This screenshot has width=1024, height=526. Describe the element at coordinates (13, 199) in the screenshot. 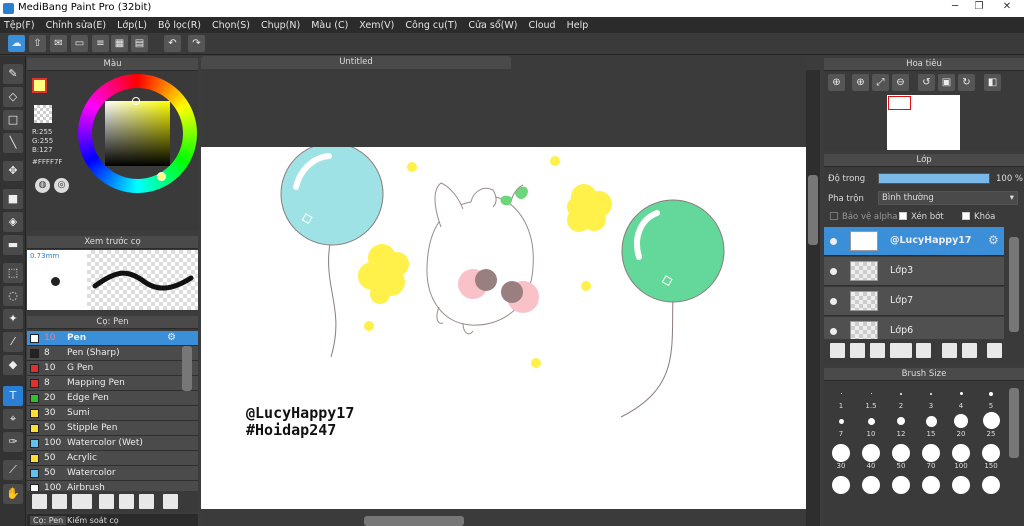

I see `fill-rect-tool-icon: ■` at that location.